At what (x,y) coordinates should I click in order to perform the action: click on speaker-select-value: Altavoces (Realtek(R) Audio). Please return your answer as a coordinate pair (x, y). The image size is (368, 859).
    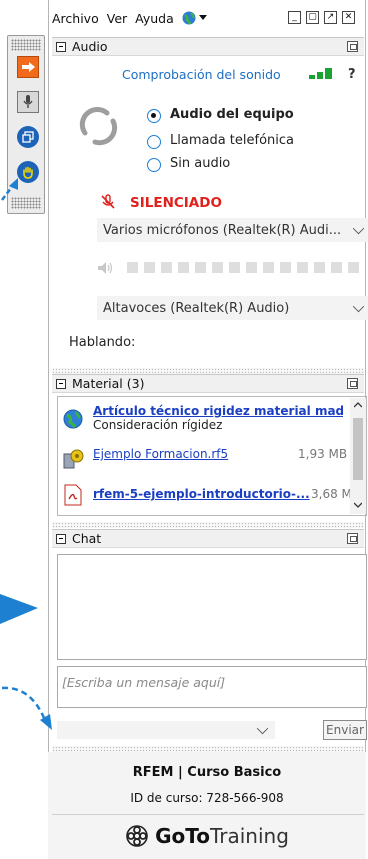
    Looking at the image, I should click on (196, 308).